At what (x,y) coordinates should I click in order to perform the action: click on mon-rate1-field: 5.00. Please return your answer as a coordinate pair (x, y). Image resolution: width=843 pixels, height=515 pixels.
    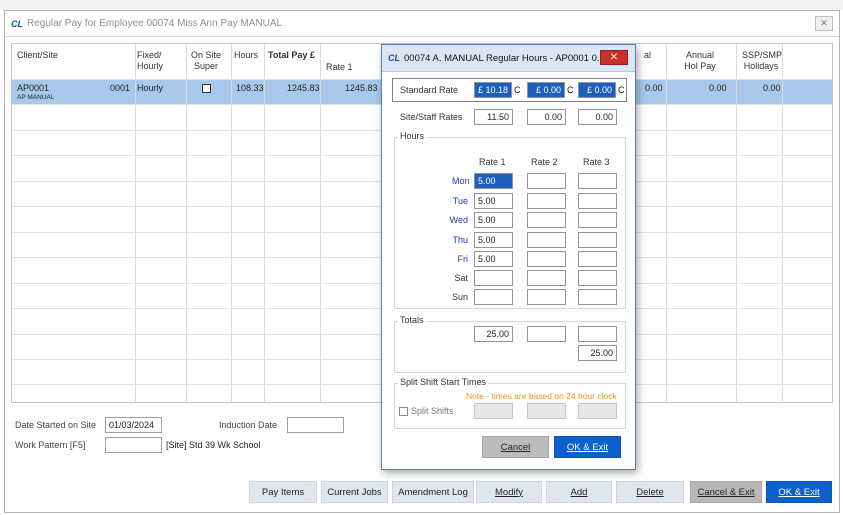
    Looking at the image, I should click on (493, 181).